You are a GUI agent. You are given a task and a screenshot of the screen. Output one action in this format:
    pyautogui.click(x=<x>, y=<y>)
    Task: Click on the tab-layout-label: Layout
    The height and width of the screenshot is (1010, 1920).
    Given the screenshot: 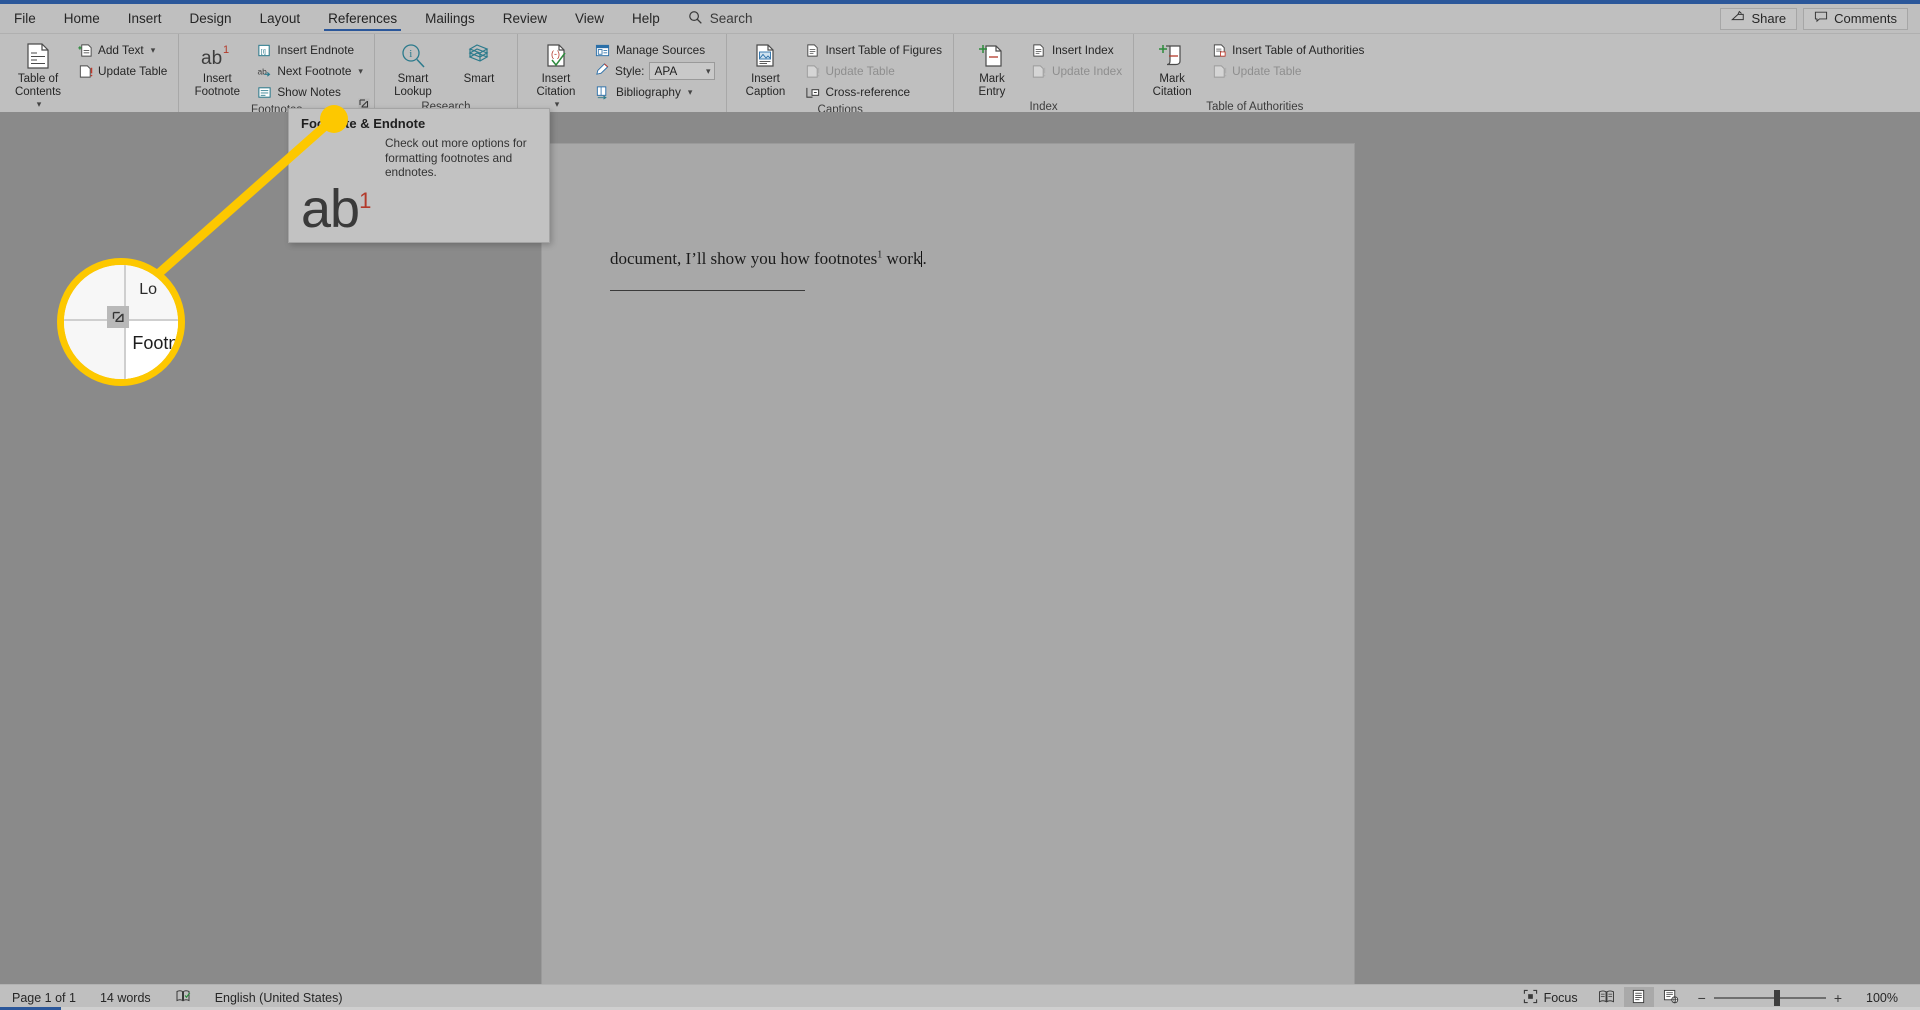 What is the action you would take?
    pyautogui.click(x=280, y=18)
    